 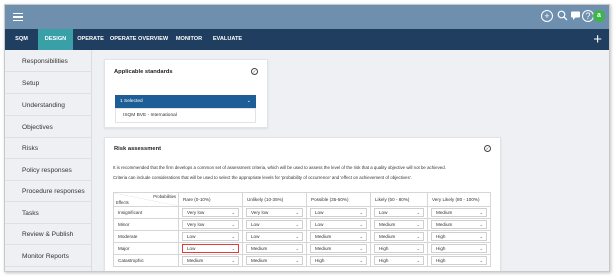 I want to click on row-label: Catastrophic, so click(x=146, y=260).